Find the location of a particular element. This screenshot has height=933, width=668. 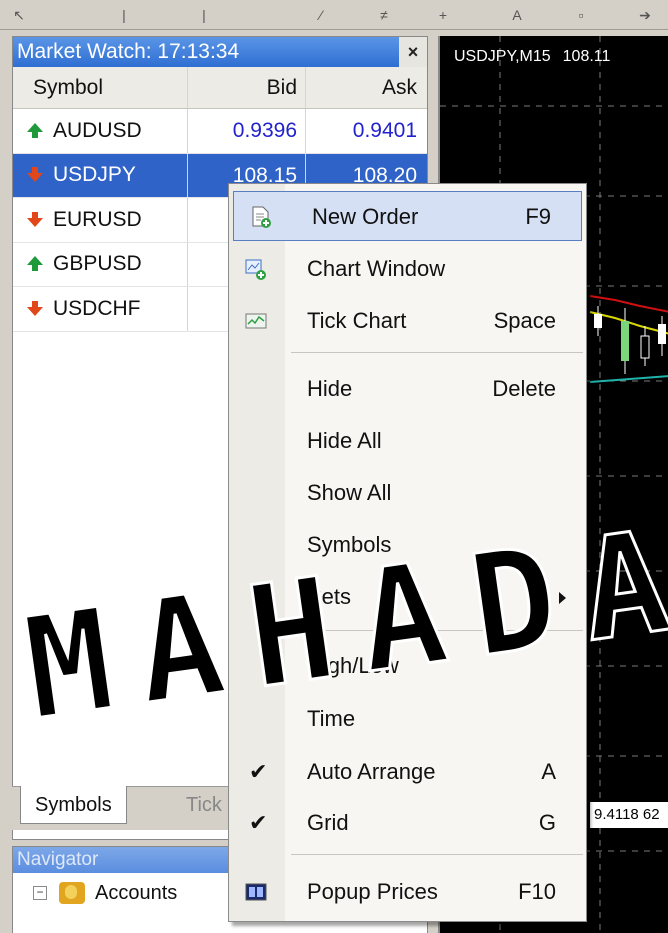

symbol-name: GBPUSD is located at coordinates (97, 264).